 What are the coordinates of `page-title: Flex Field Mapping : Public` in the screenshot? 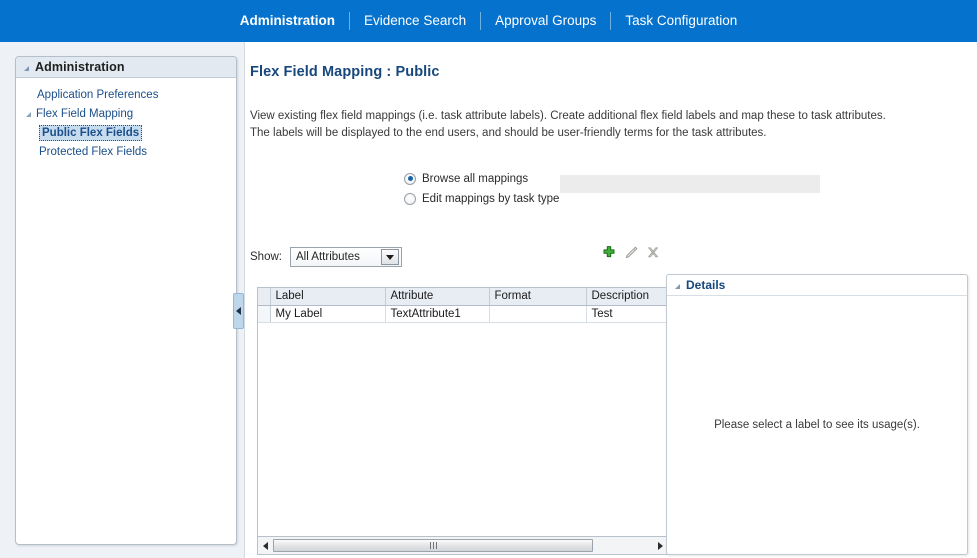 It's located at (345, 72).